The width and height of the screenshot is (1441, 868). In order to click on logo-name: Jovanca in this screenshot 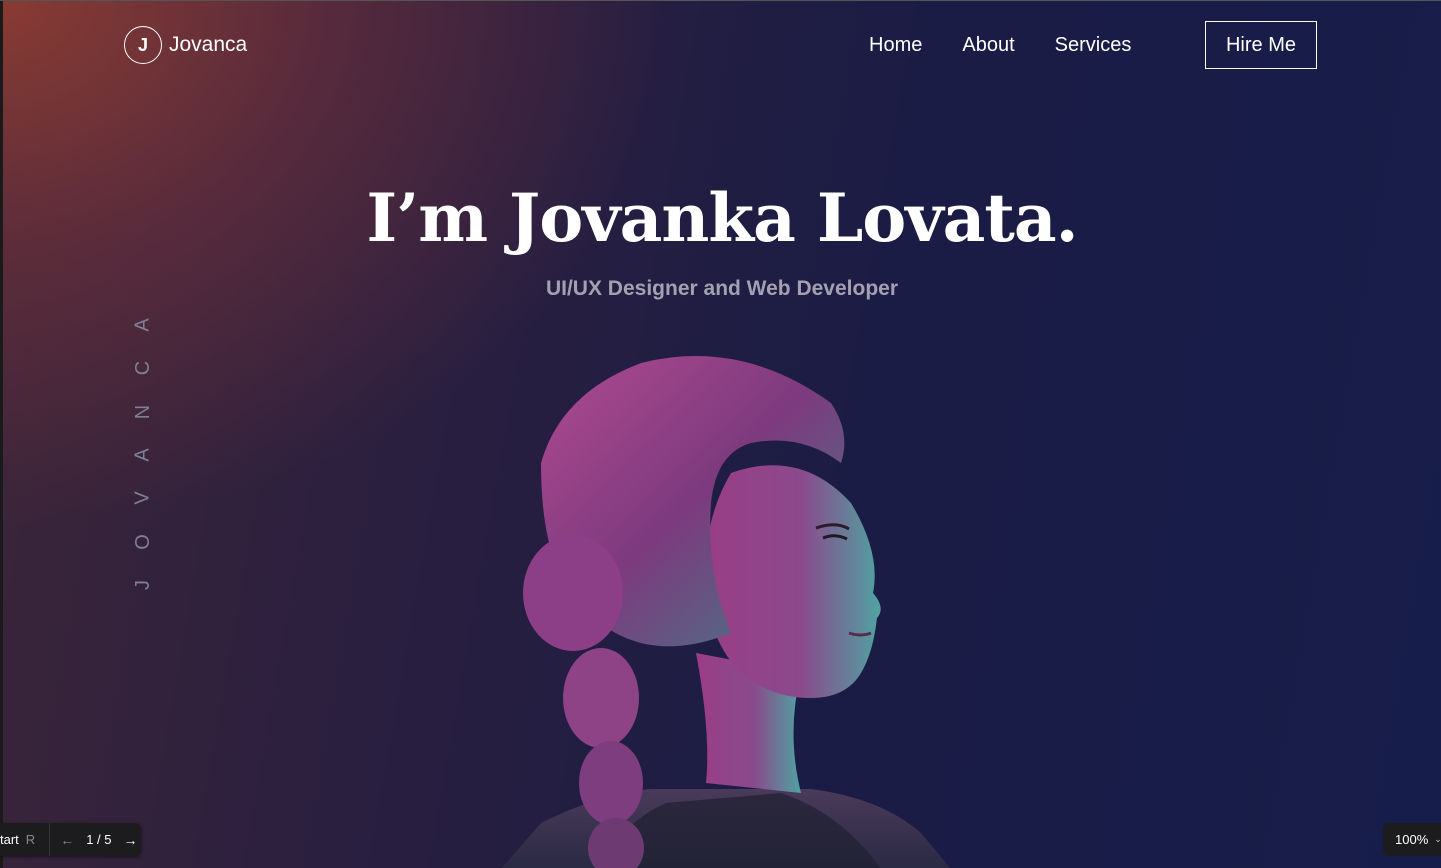, I will do `click(208, 44)`.